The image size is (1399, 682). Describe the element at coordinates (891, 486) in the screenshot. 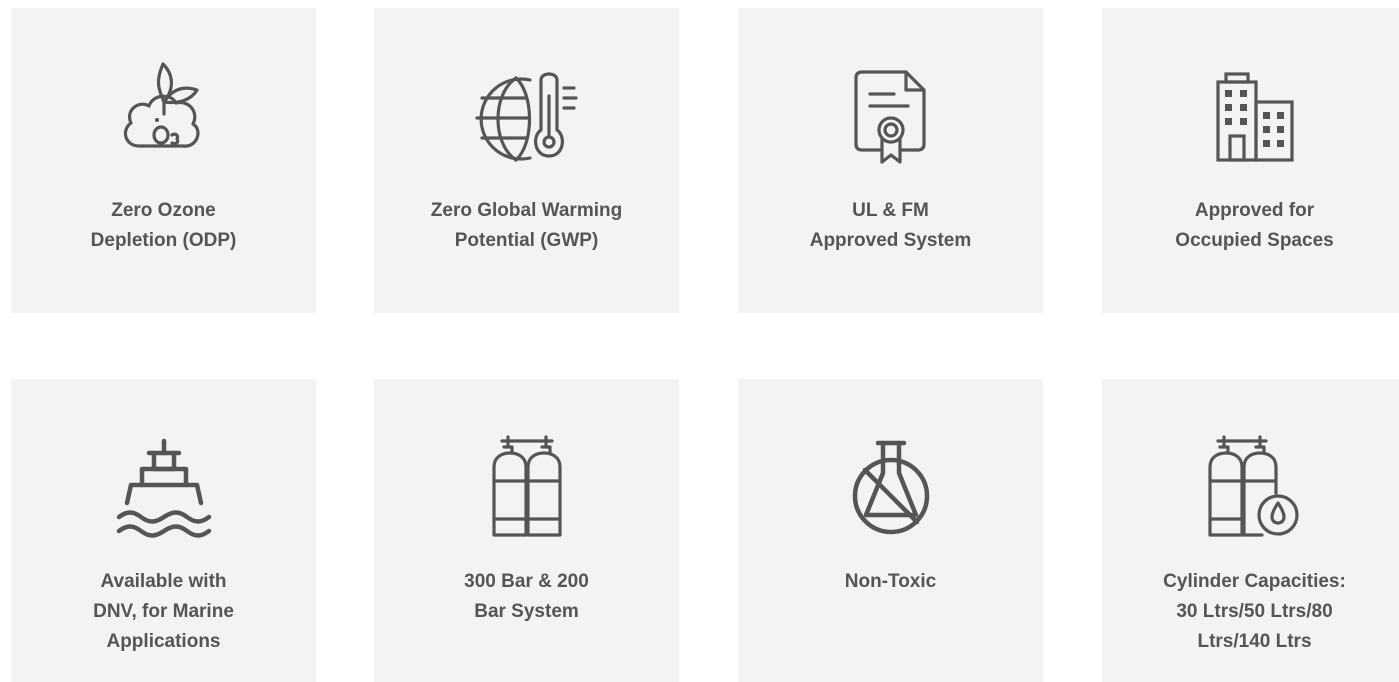

I see `non-toxic-flask-icon` at that location.